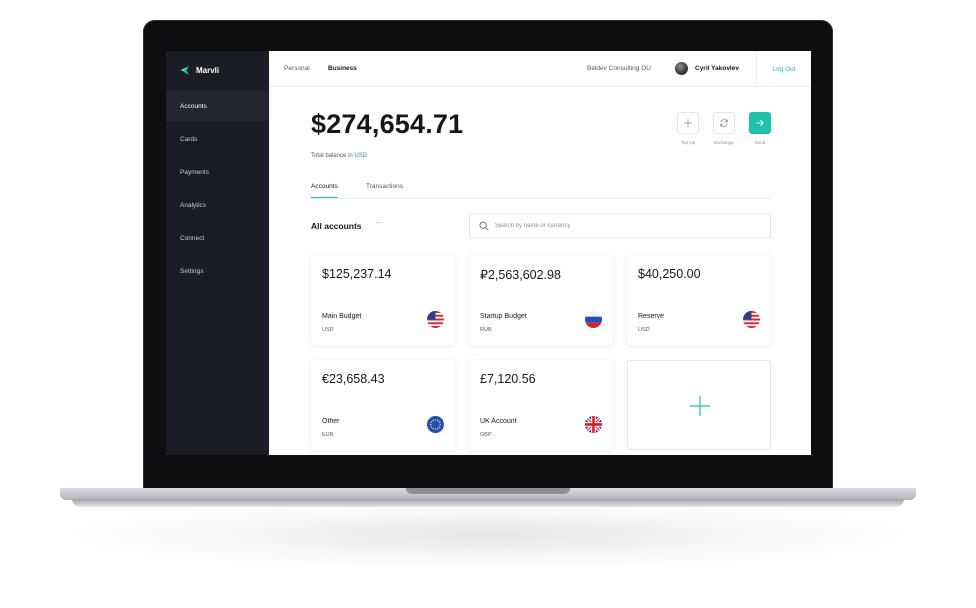  What do you see at coordinates (336, 226) in the screenshot?
I see `section-title: All accounts` at bounding box center [336, 226].